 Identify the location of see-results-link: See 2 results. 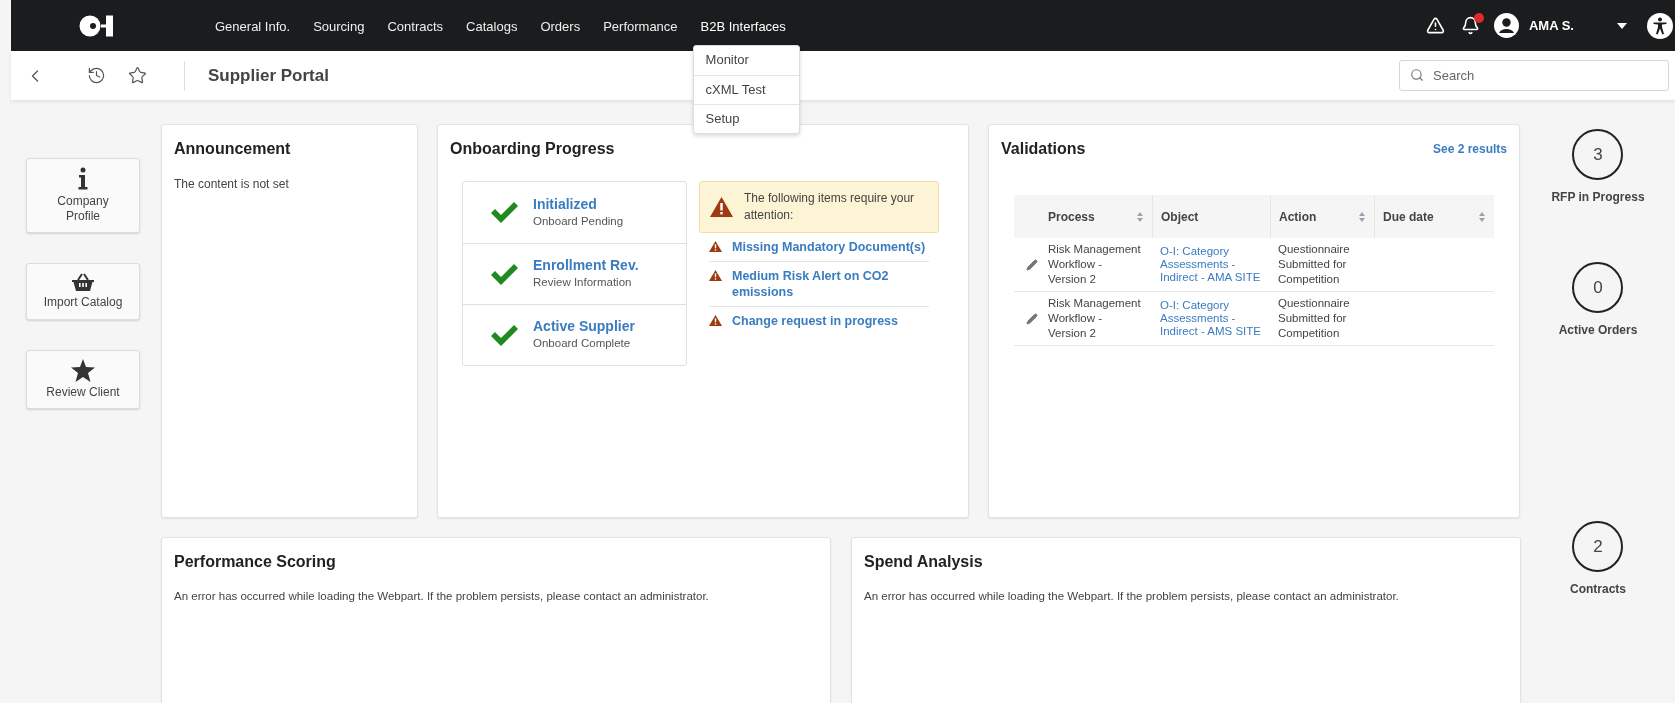
(1469, 149).